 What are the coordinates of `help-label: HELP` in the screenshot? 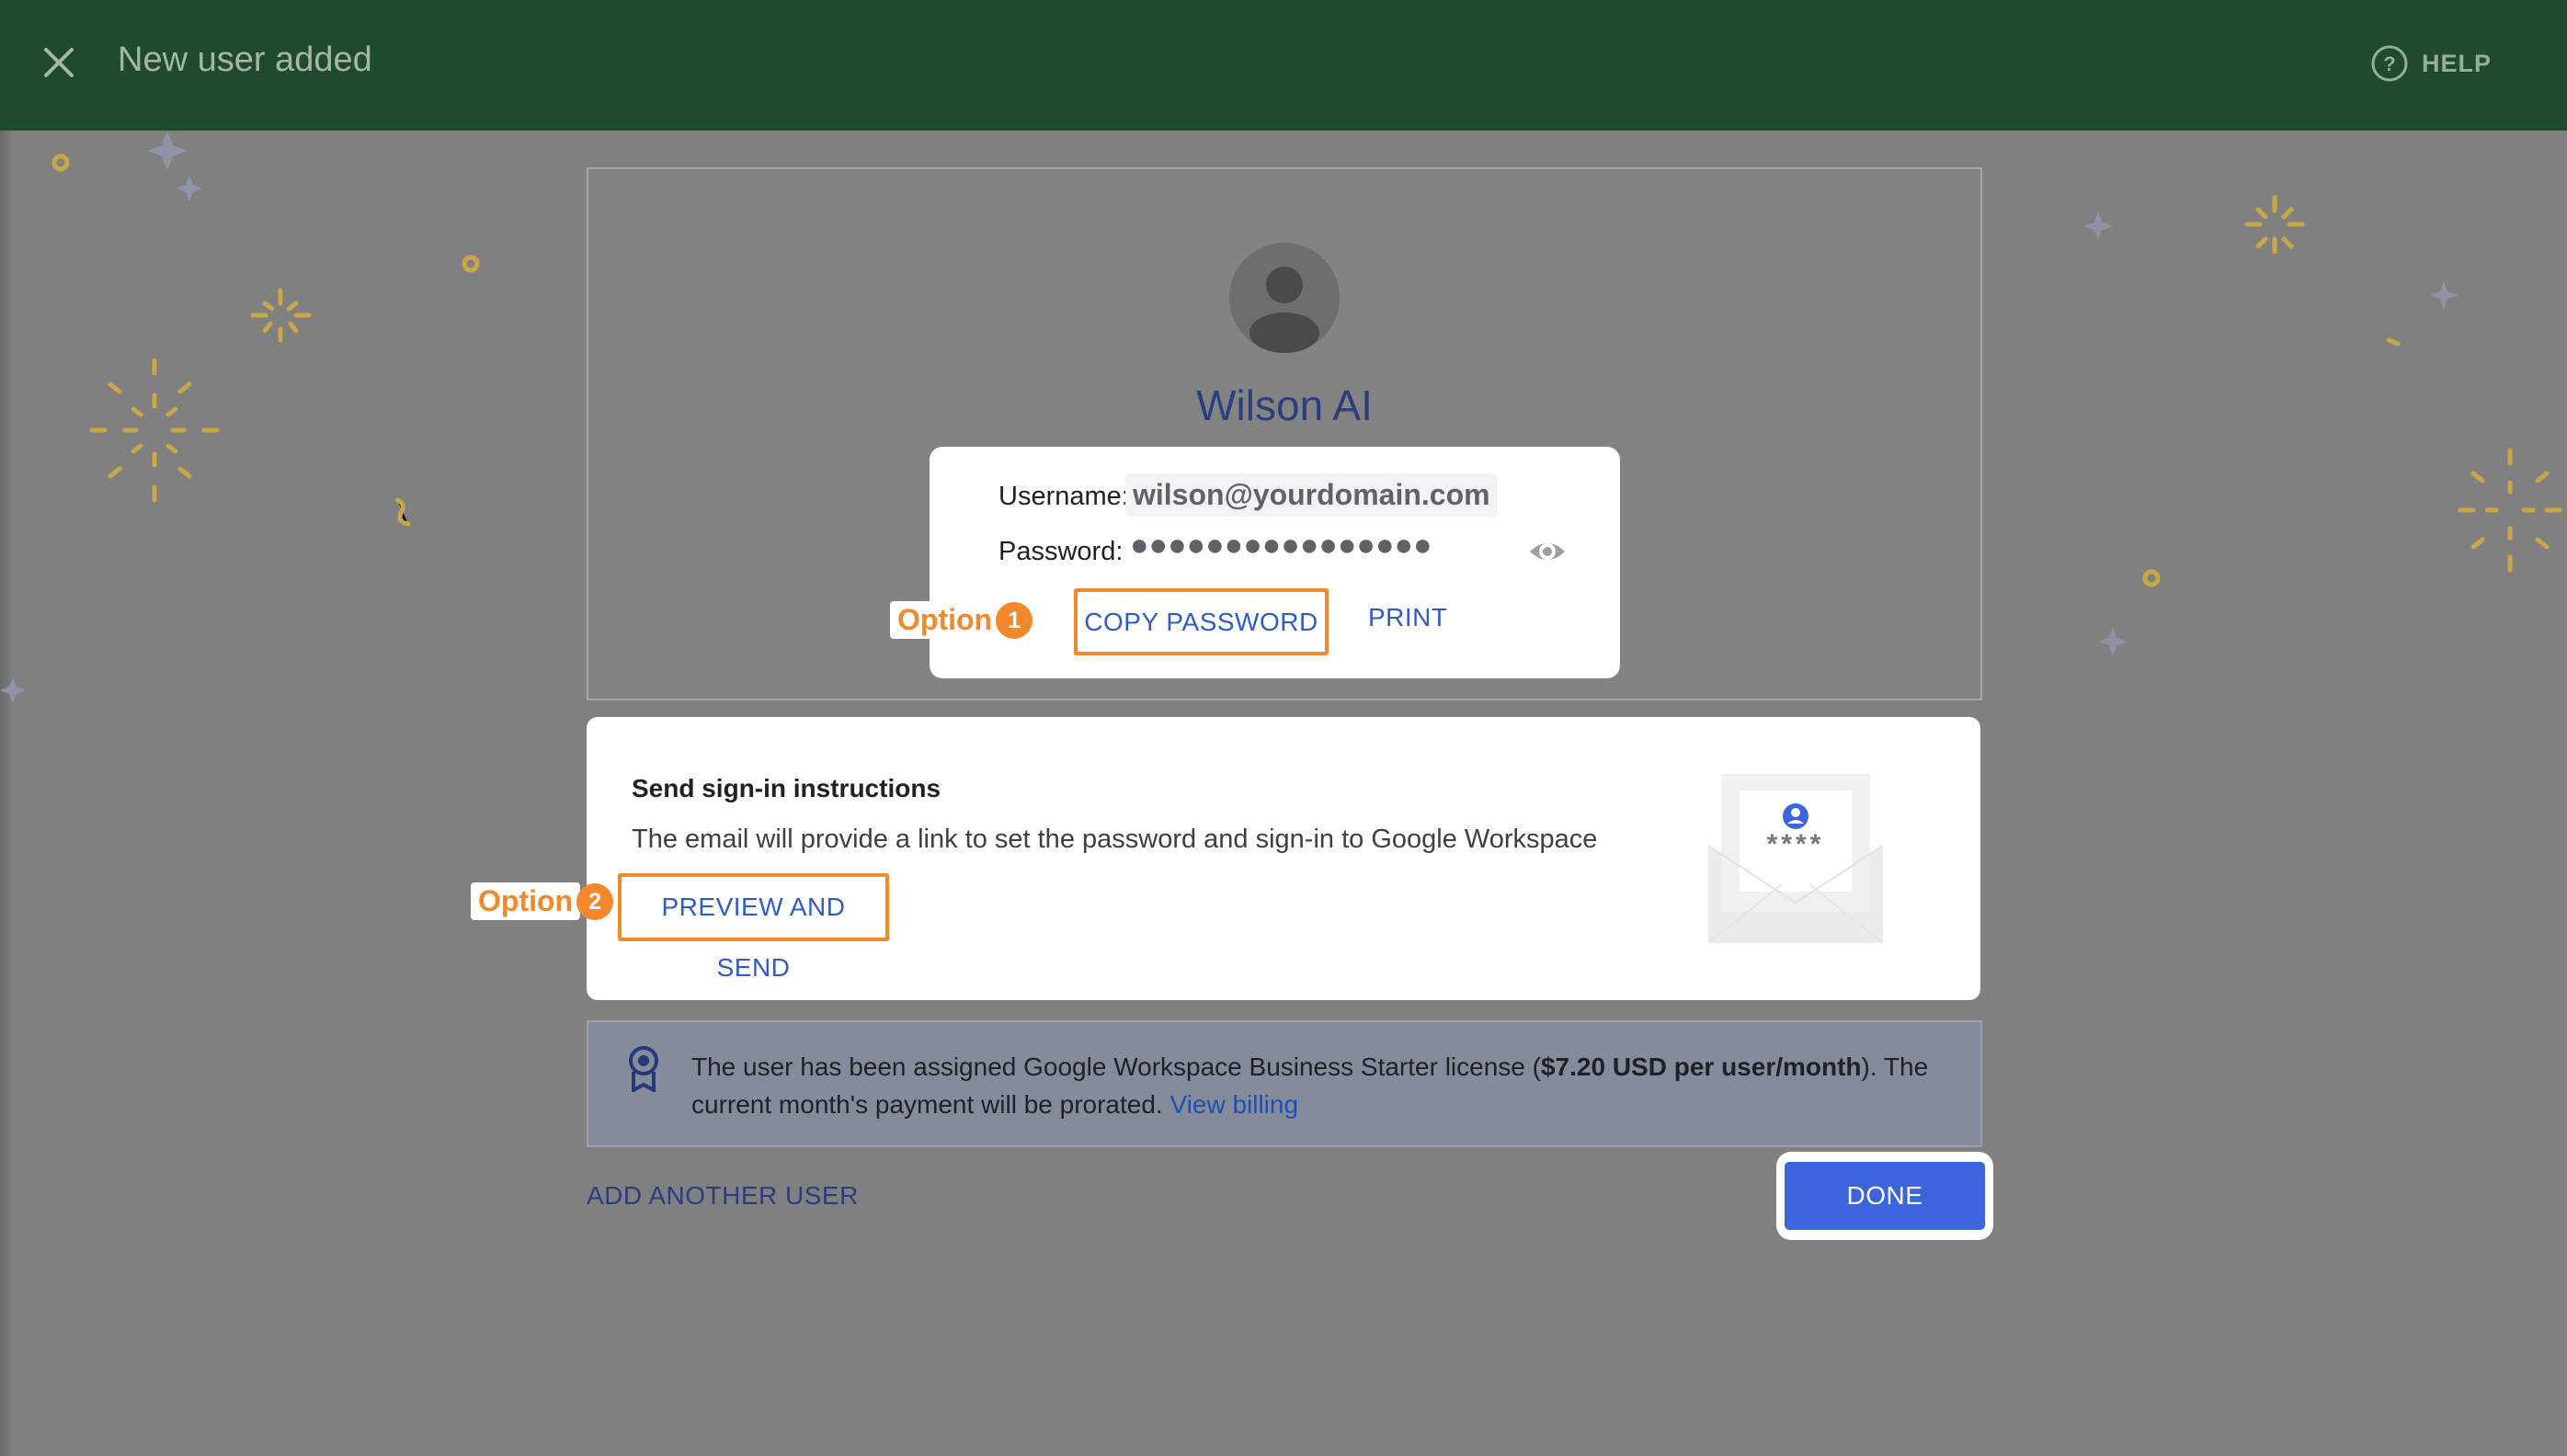 It's located at (2456, 63).